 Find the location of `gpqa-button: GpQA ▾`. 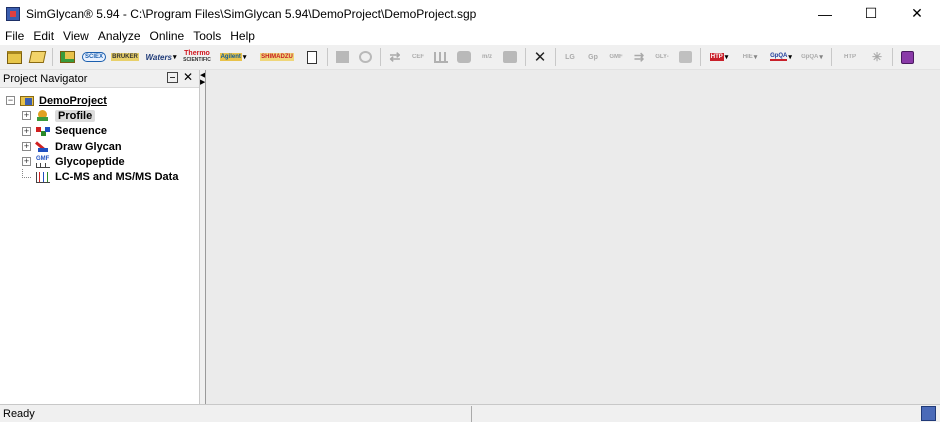

gpqa-button: GpQA ▾ is located at coordinates (781, 57).